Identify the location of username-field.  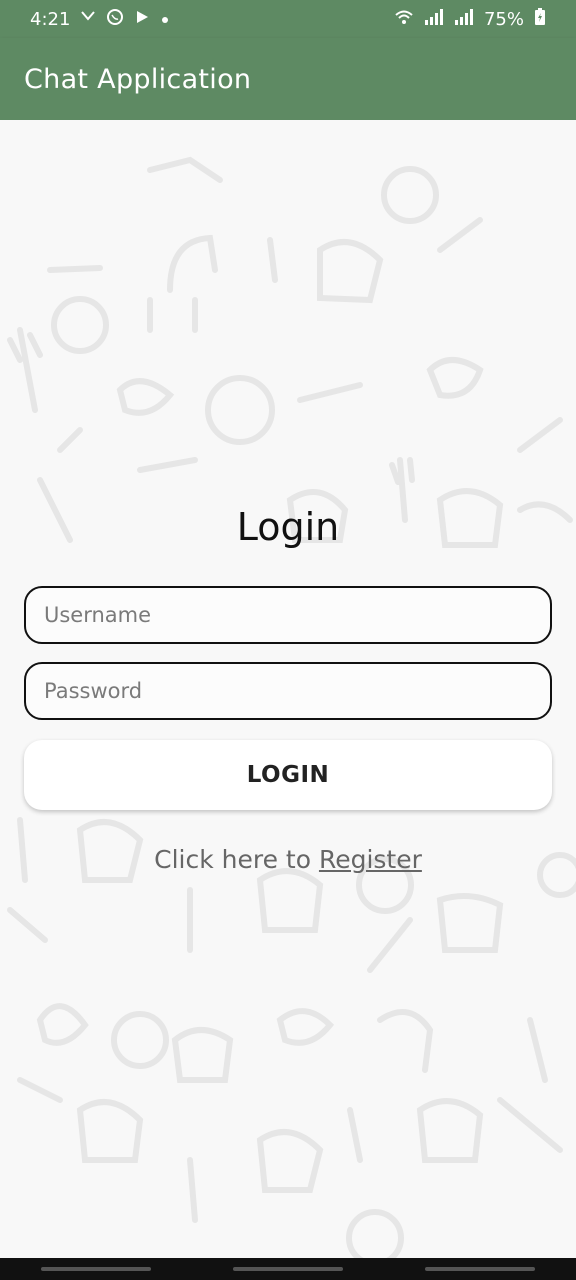
(288, 615).